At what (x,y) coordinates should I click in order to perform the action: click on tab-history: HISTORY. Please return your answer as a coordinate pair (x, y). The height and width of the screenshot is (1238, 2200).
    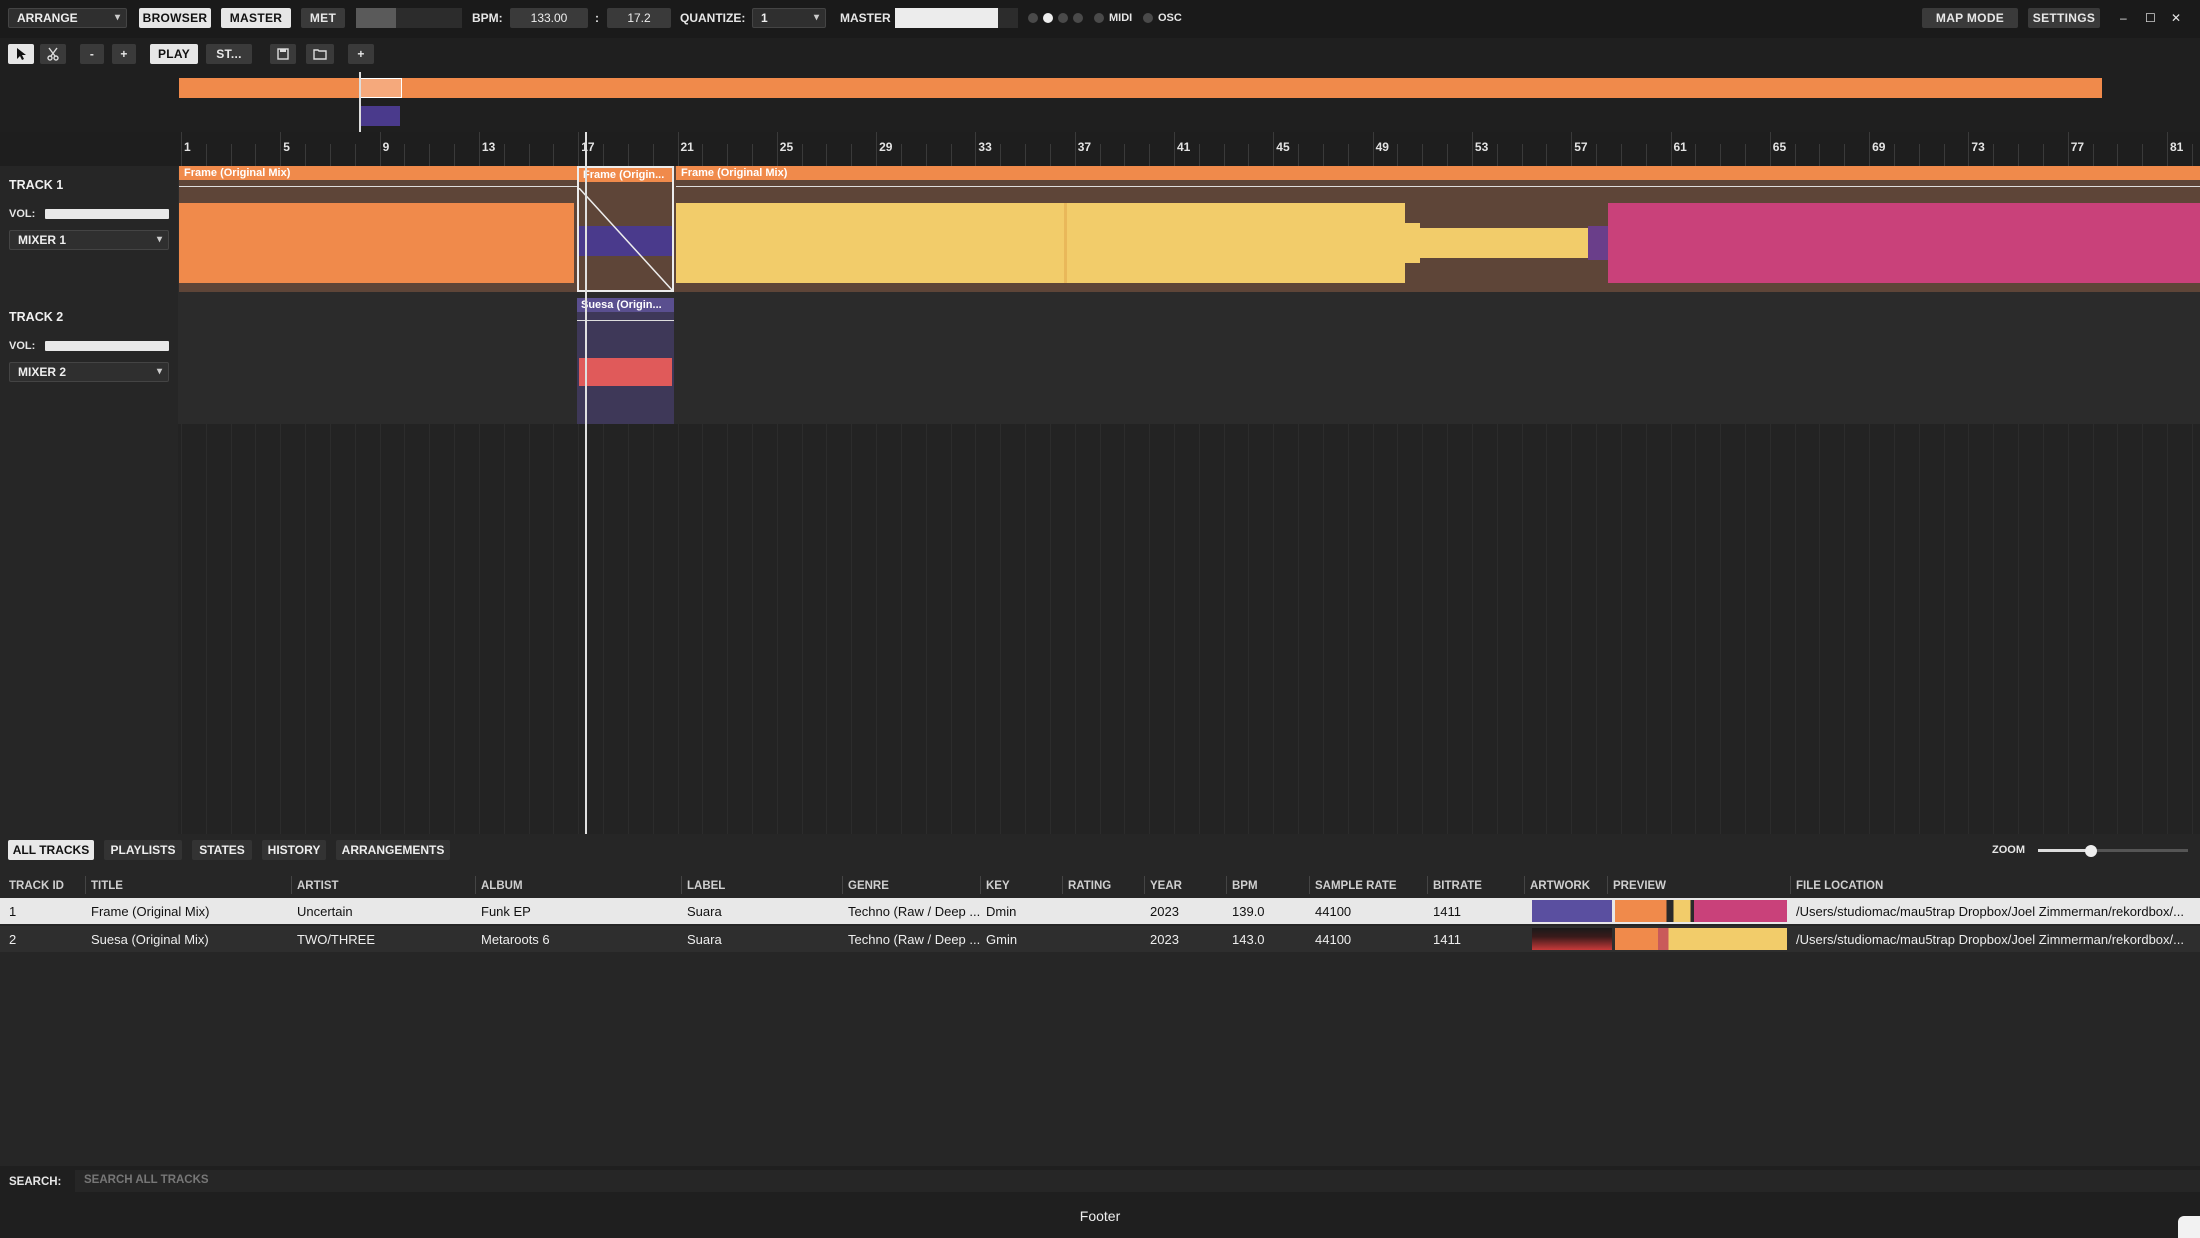
    Looking at the image, I should click on (294, 850).